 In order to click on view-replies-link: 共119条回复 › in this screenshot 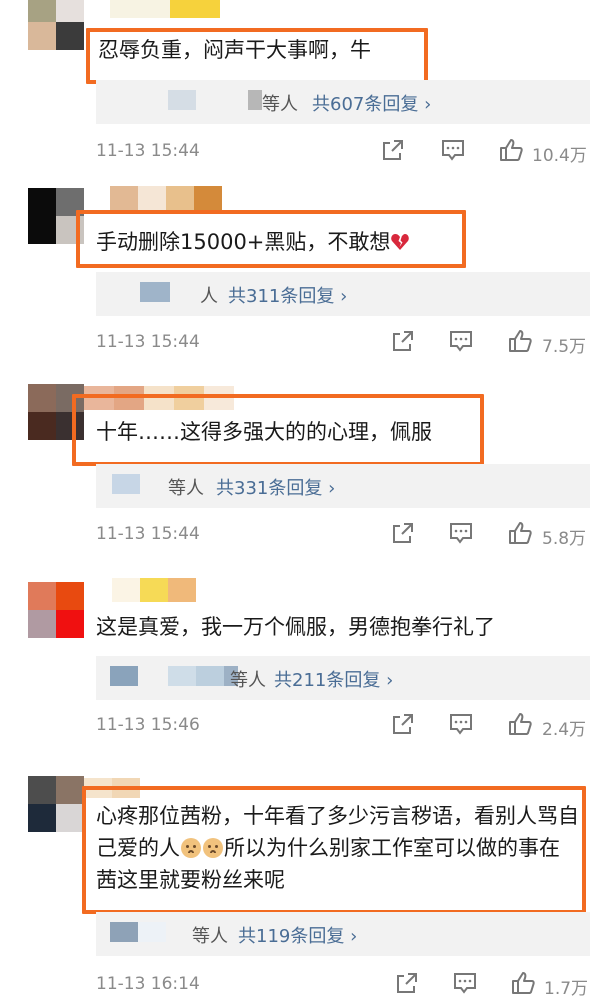, I will do `click(297, 935)`.